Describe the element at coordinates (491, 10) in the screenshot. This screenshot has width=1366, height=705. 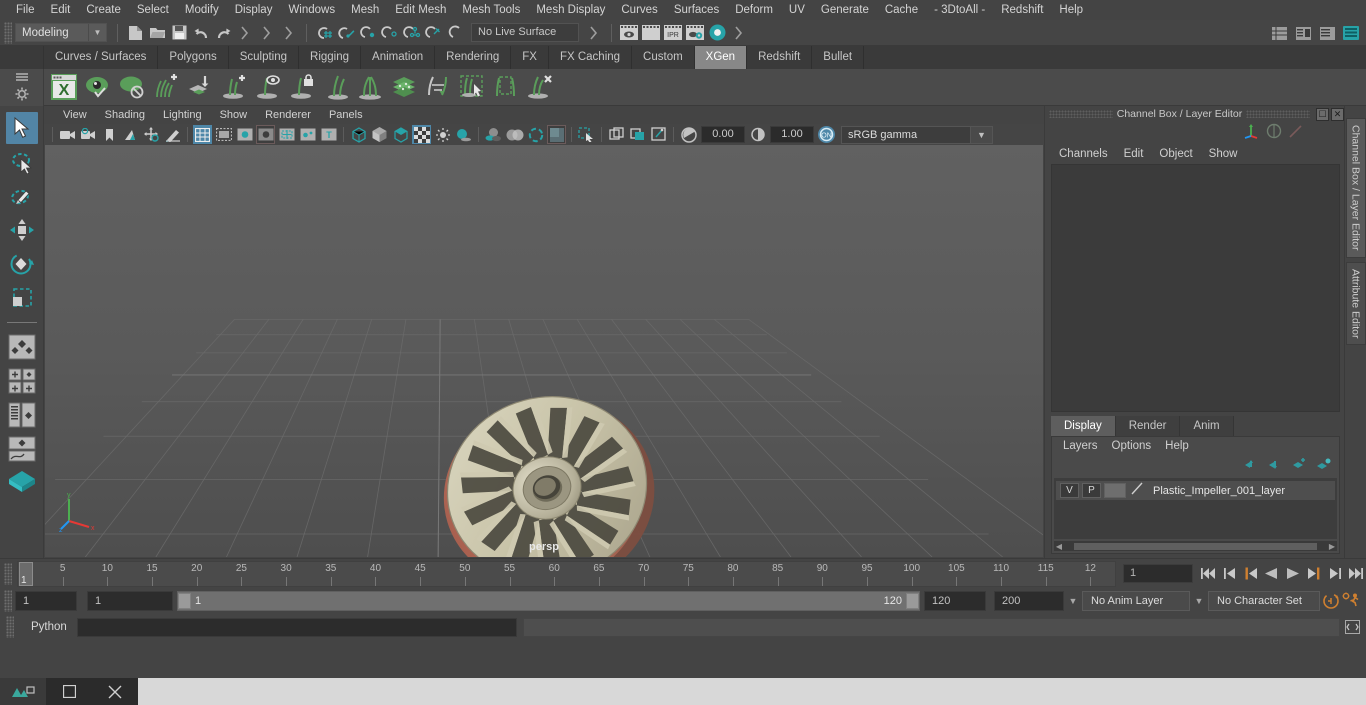
I see `menu-mesh-tools: Mesh Tools` at that location.